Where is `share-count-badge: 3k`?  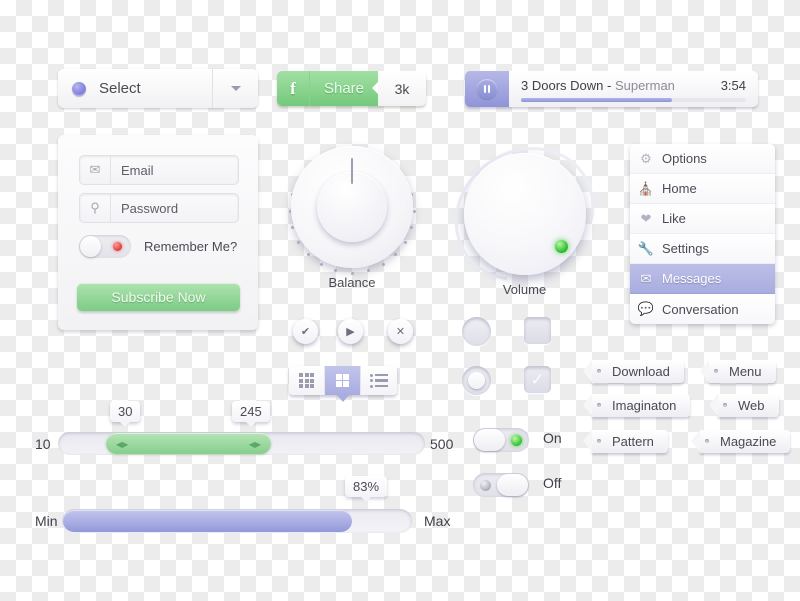
share-count-badge: 3k is located at coordinates (399, 88).